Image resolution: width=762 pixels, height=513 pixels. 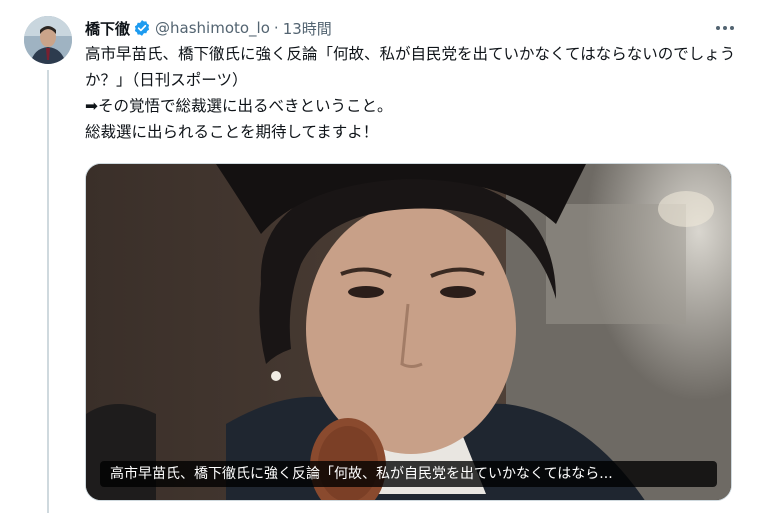 I want to click on thread-line, so click(x=48, y=291).